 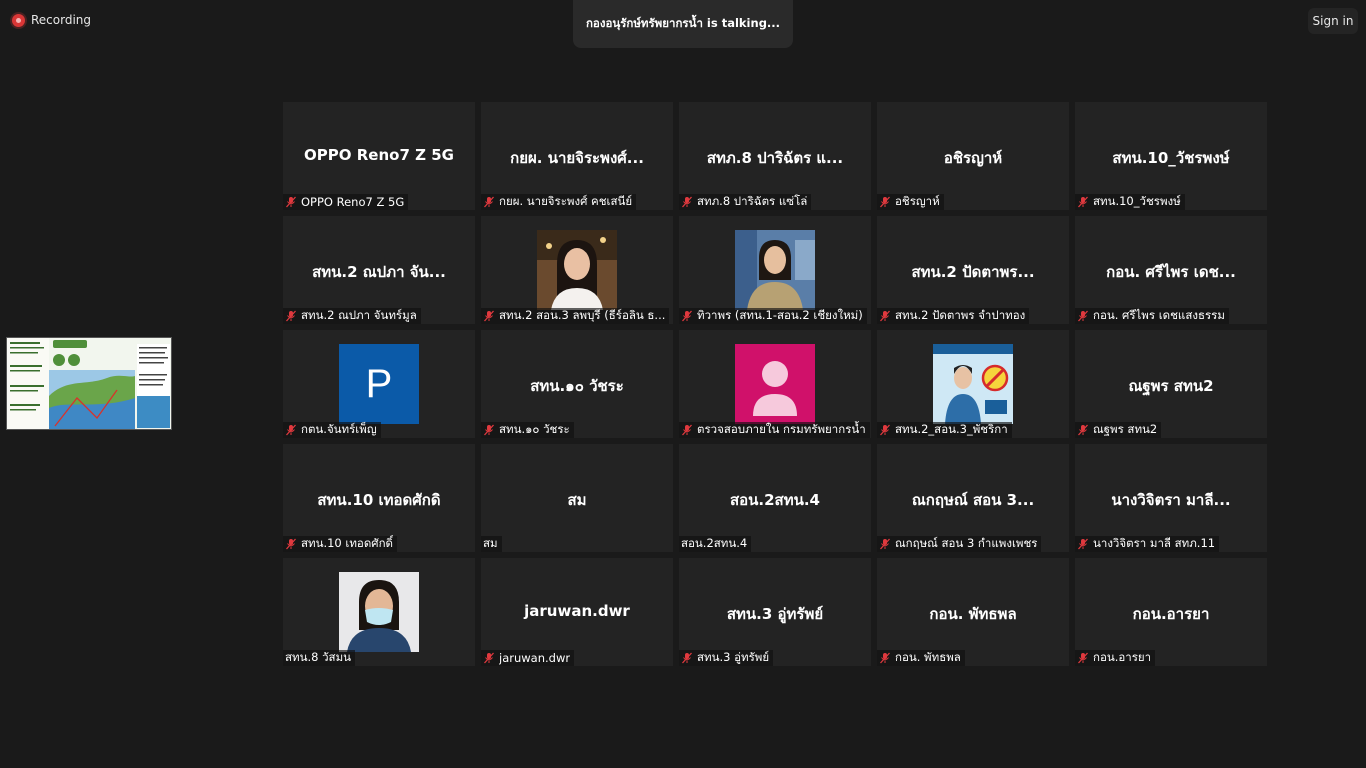 I want to click on participant-name-label: สทน.10_วัชรพงษ์, so click(x=1130, y=202).